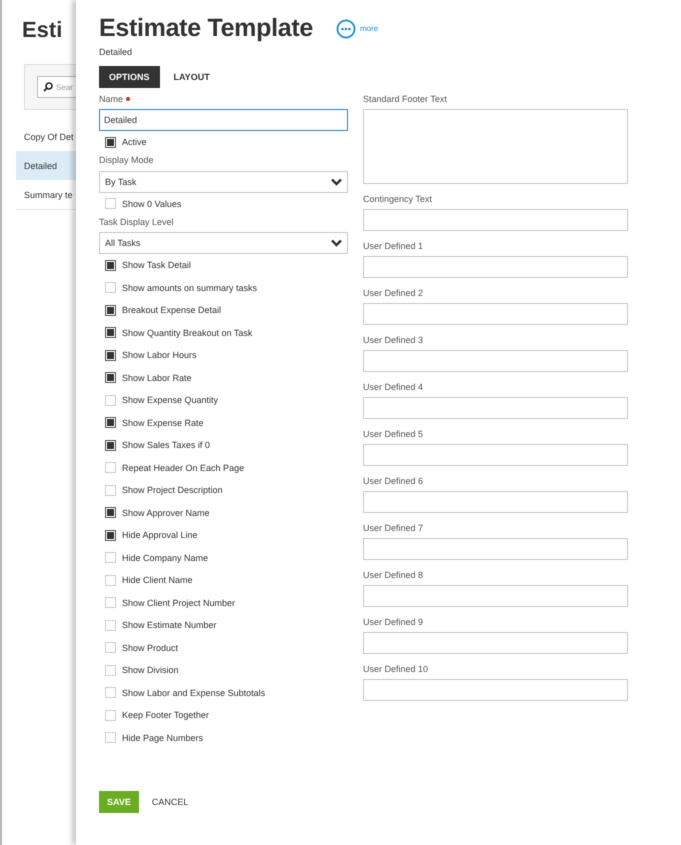  I want to click on checkbox-label: Show amounts on summary tasks, so click(190, 287).